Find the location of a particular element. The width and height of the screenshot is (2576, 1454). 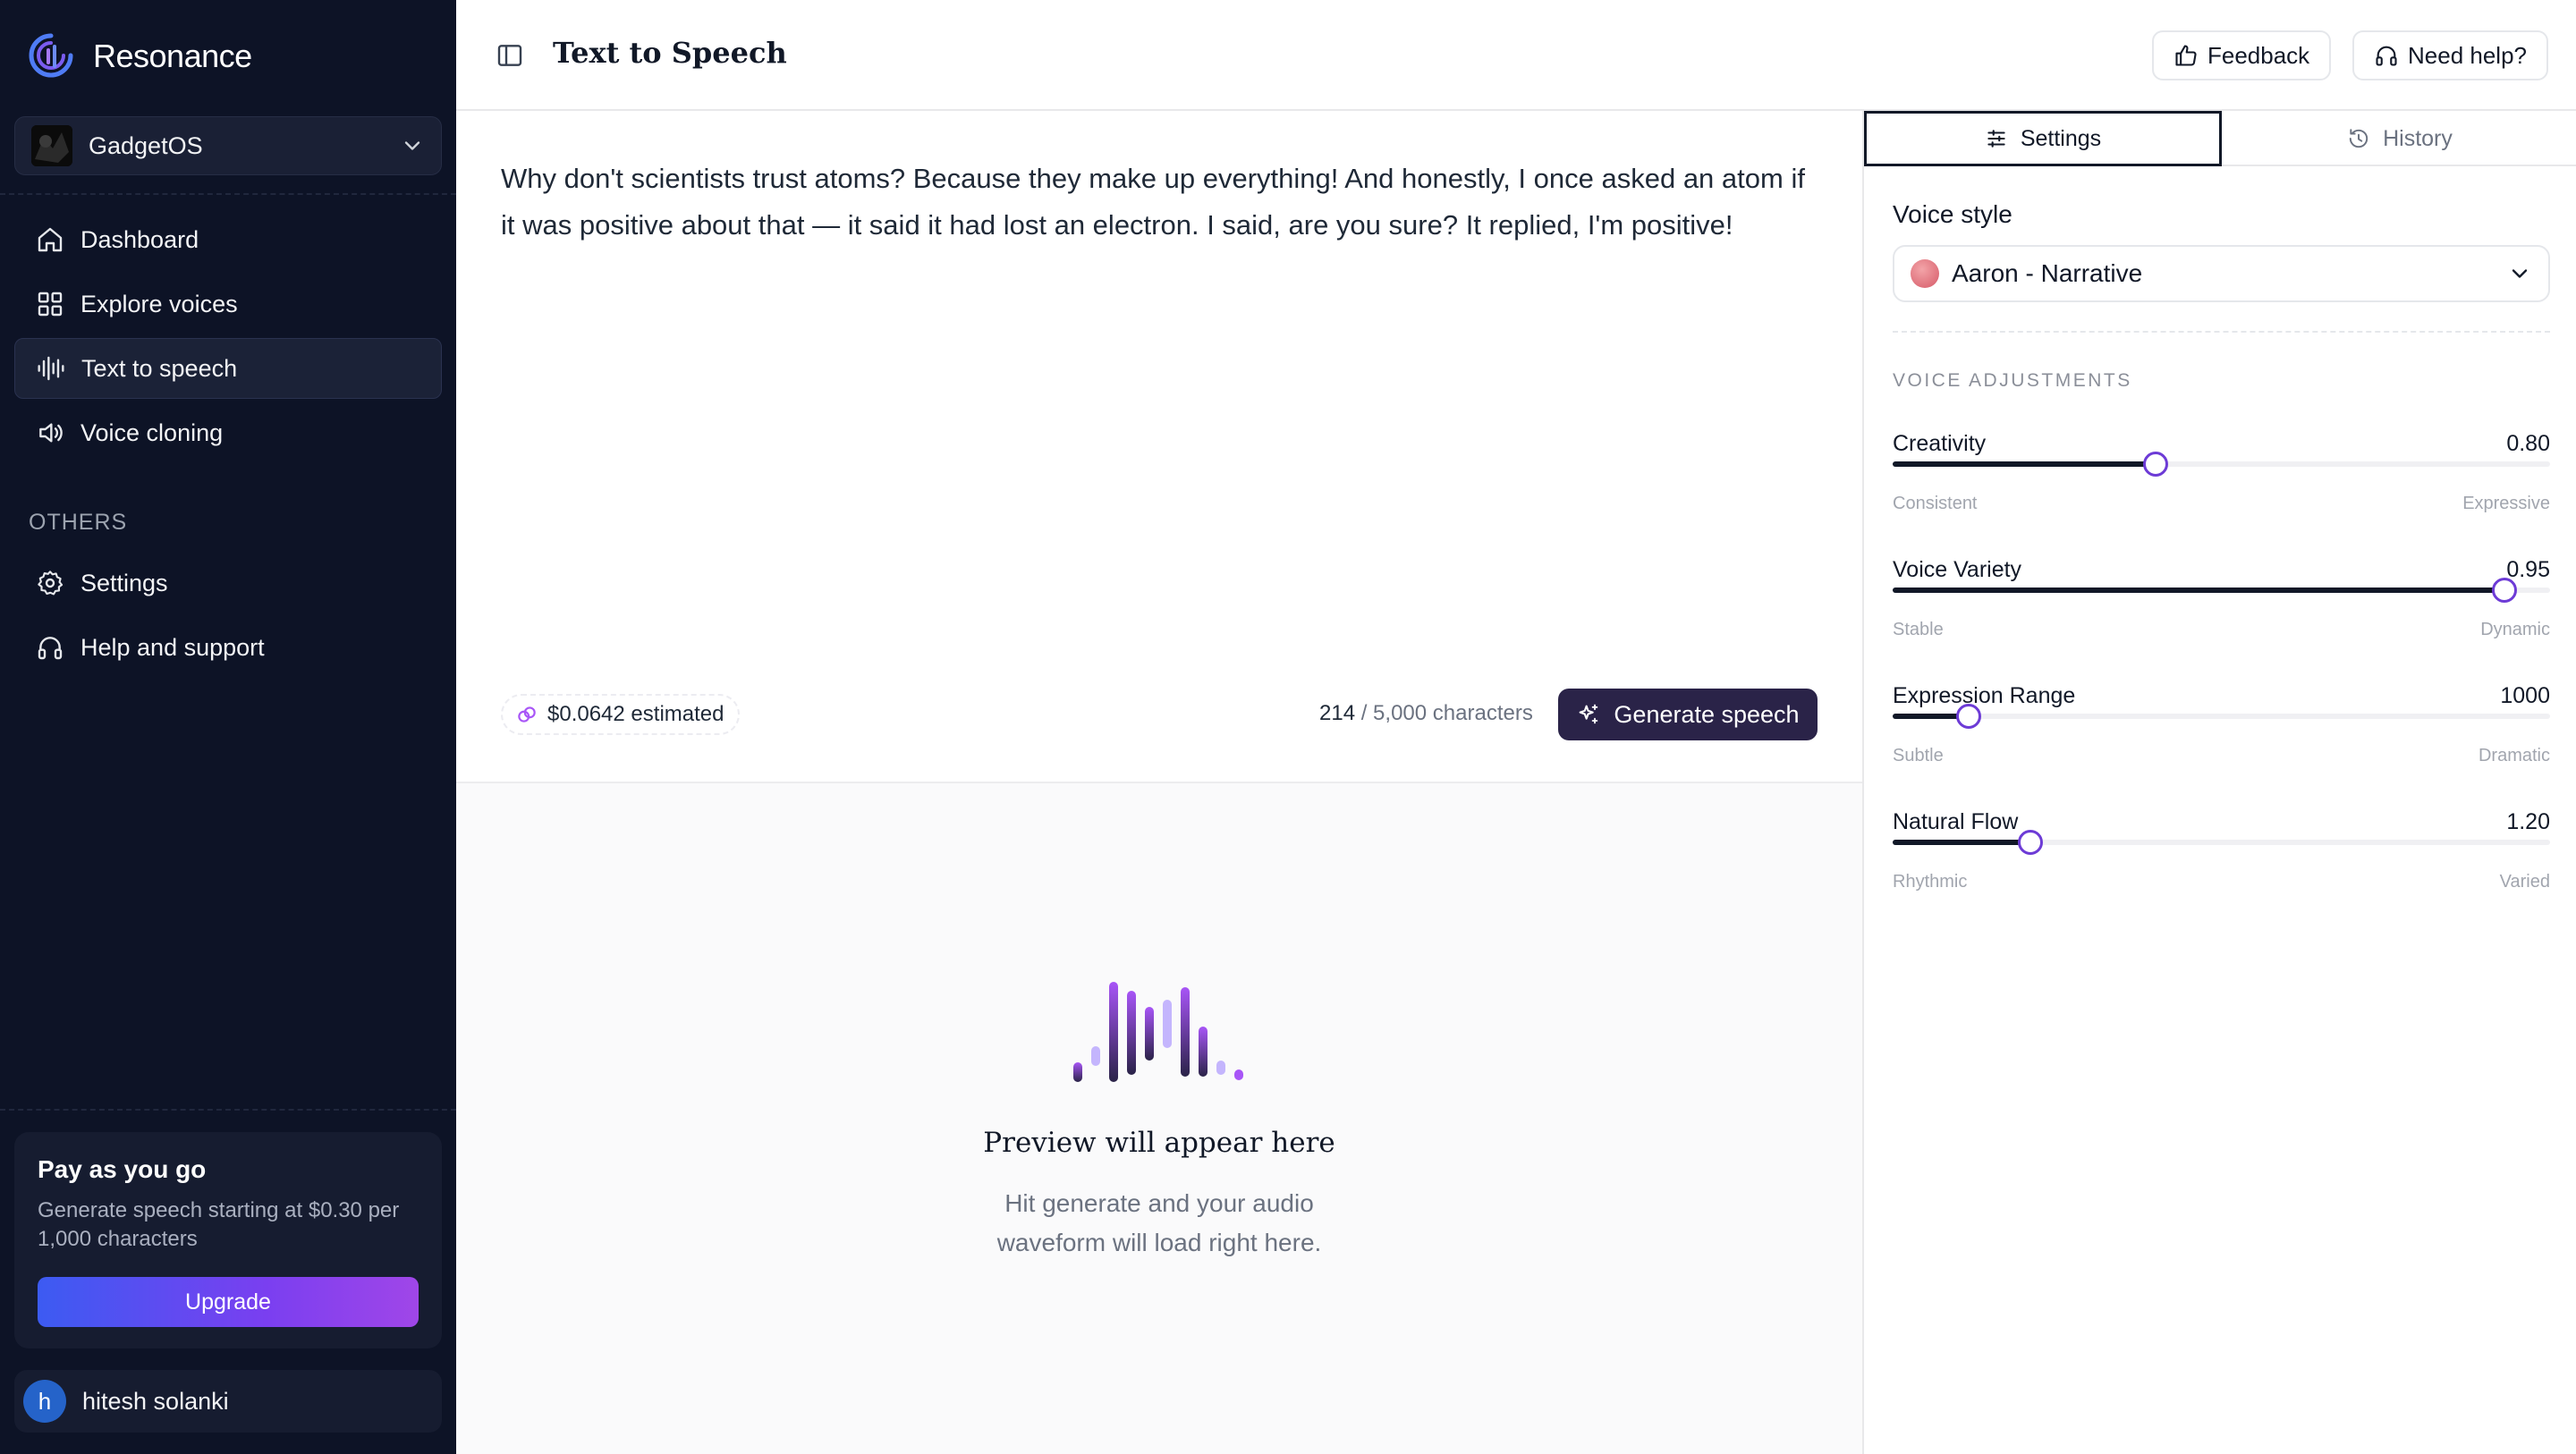

voice-adjustments-title: VOICE ADJUSTMENTS is located at coordinates (2012, 381).